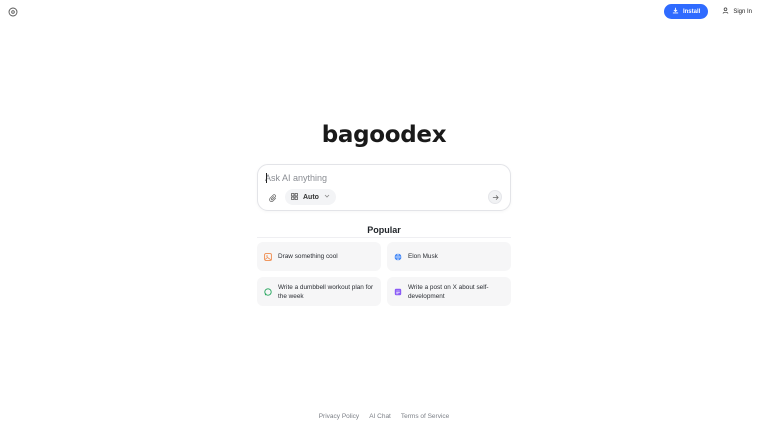 Image resolution: width=768 pixels, height=432 pixels. I want to click on footer: Privacy Policy AI Chat Terms of Service, so click(384, 416).